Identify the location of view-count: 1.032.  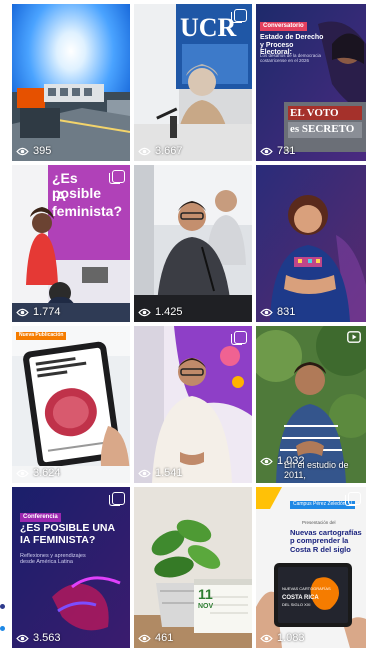
(282, 461).